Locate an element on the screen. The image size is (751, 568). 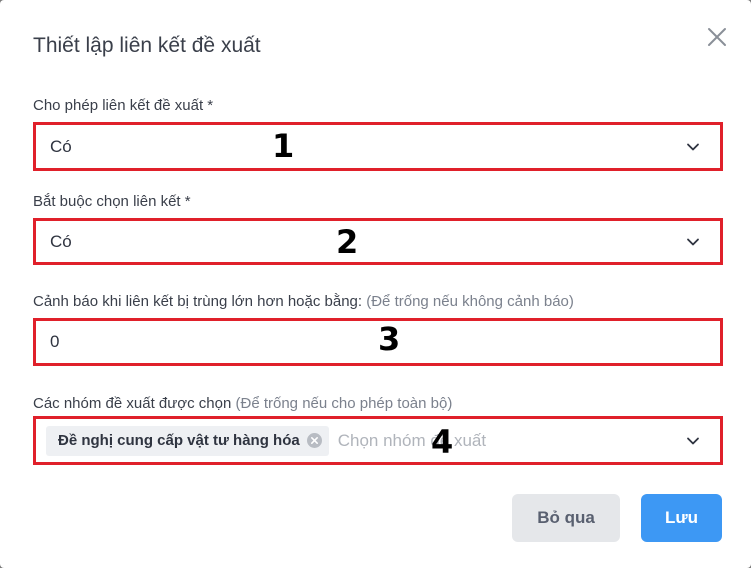
require-link-select: Có is located at coordinates (378, 241).